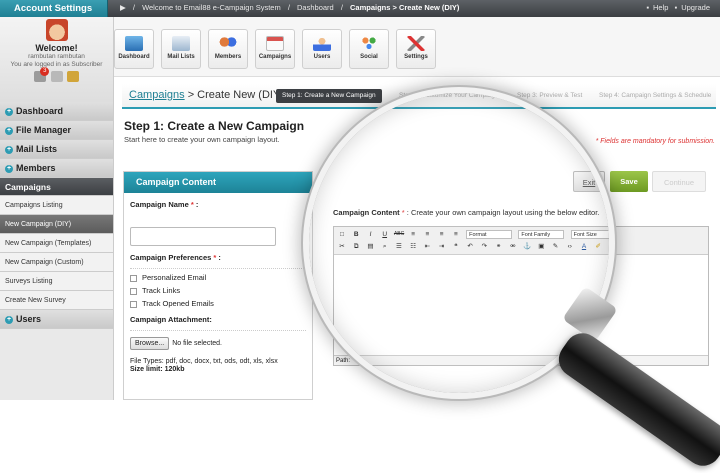 This screenshot has height=473, width=720. I want to click on align-center-icon: ≡, so click(427, 234).